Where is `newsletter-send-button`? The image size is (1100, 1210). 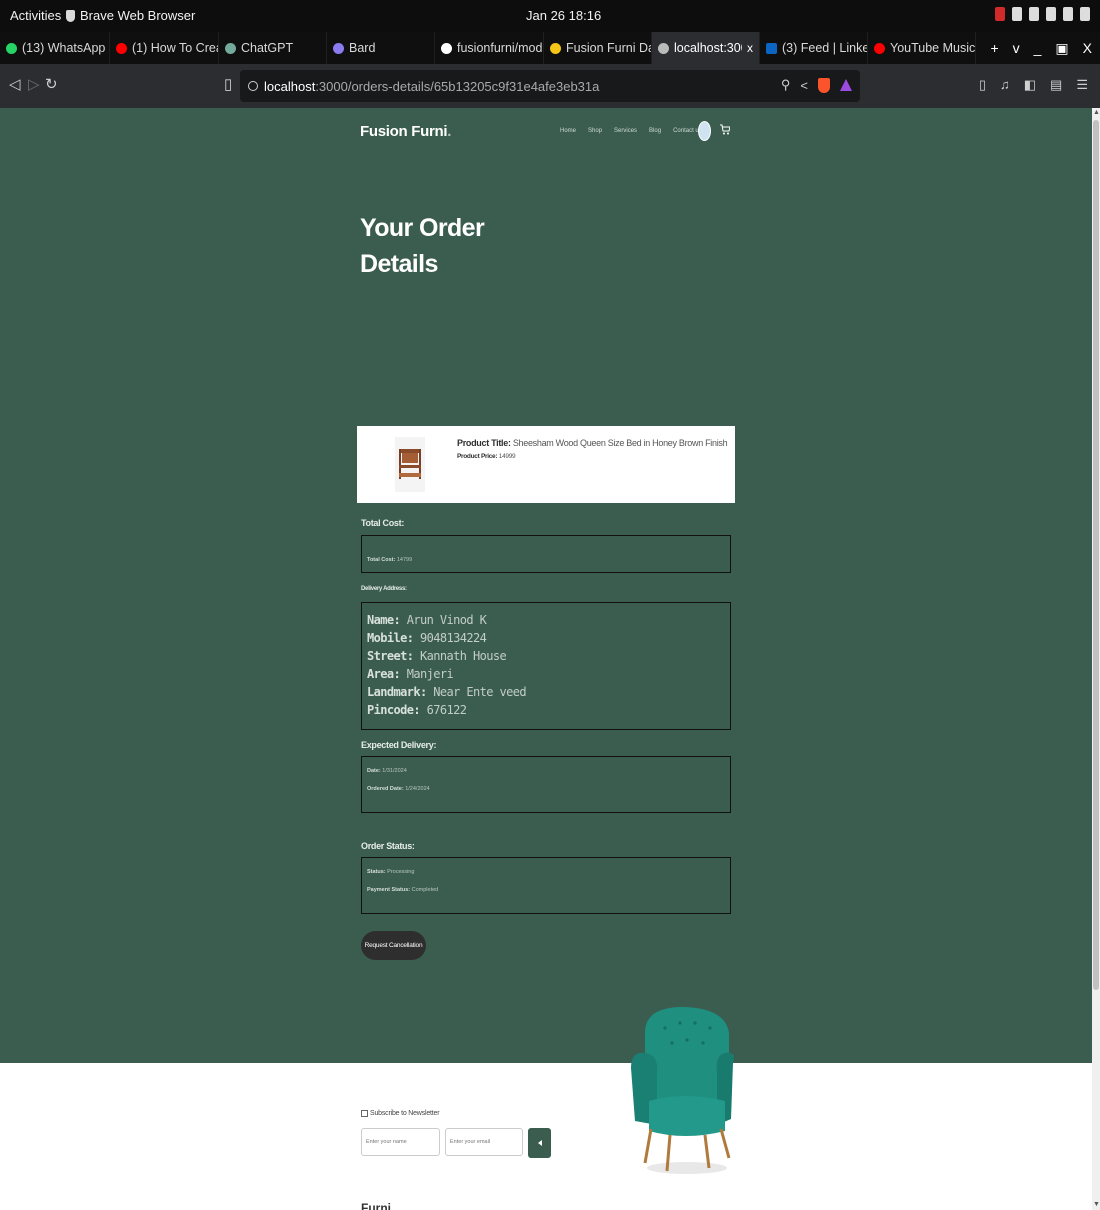 newsletter-send-button is located at coordinates (539, 1143).